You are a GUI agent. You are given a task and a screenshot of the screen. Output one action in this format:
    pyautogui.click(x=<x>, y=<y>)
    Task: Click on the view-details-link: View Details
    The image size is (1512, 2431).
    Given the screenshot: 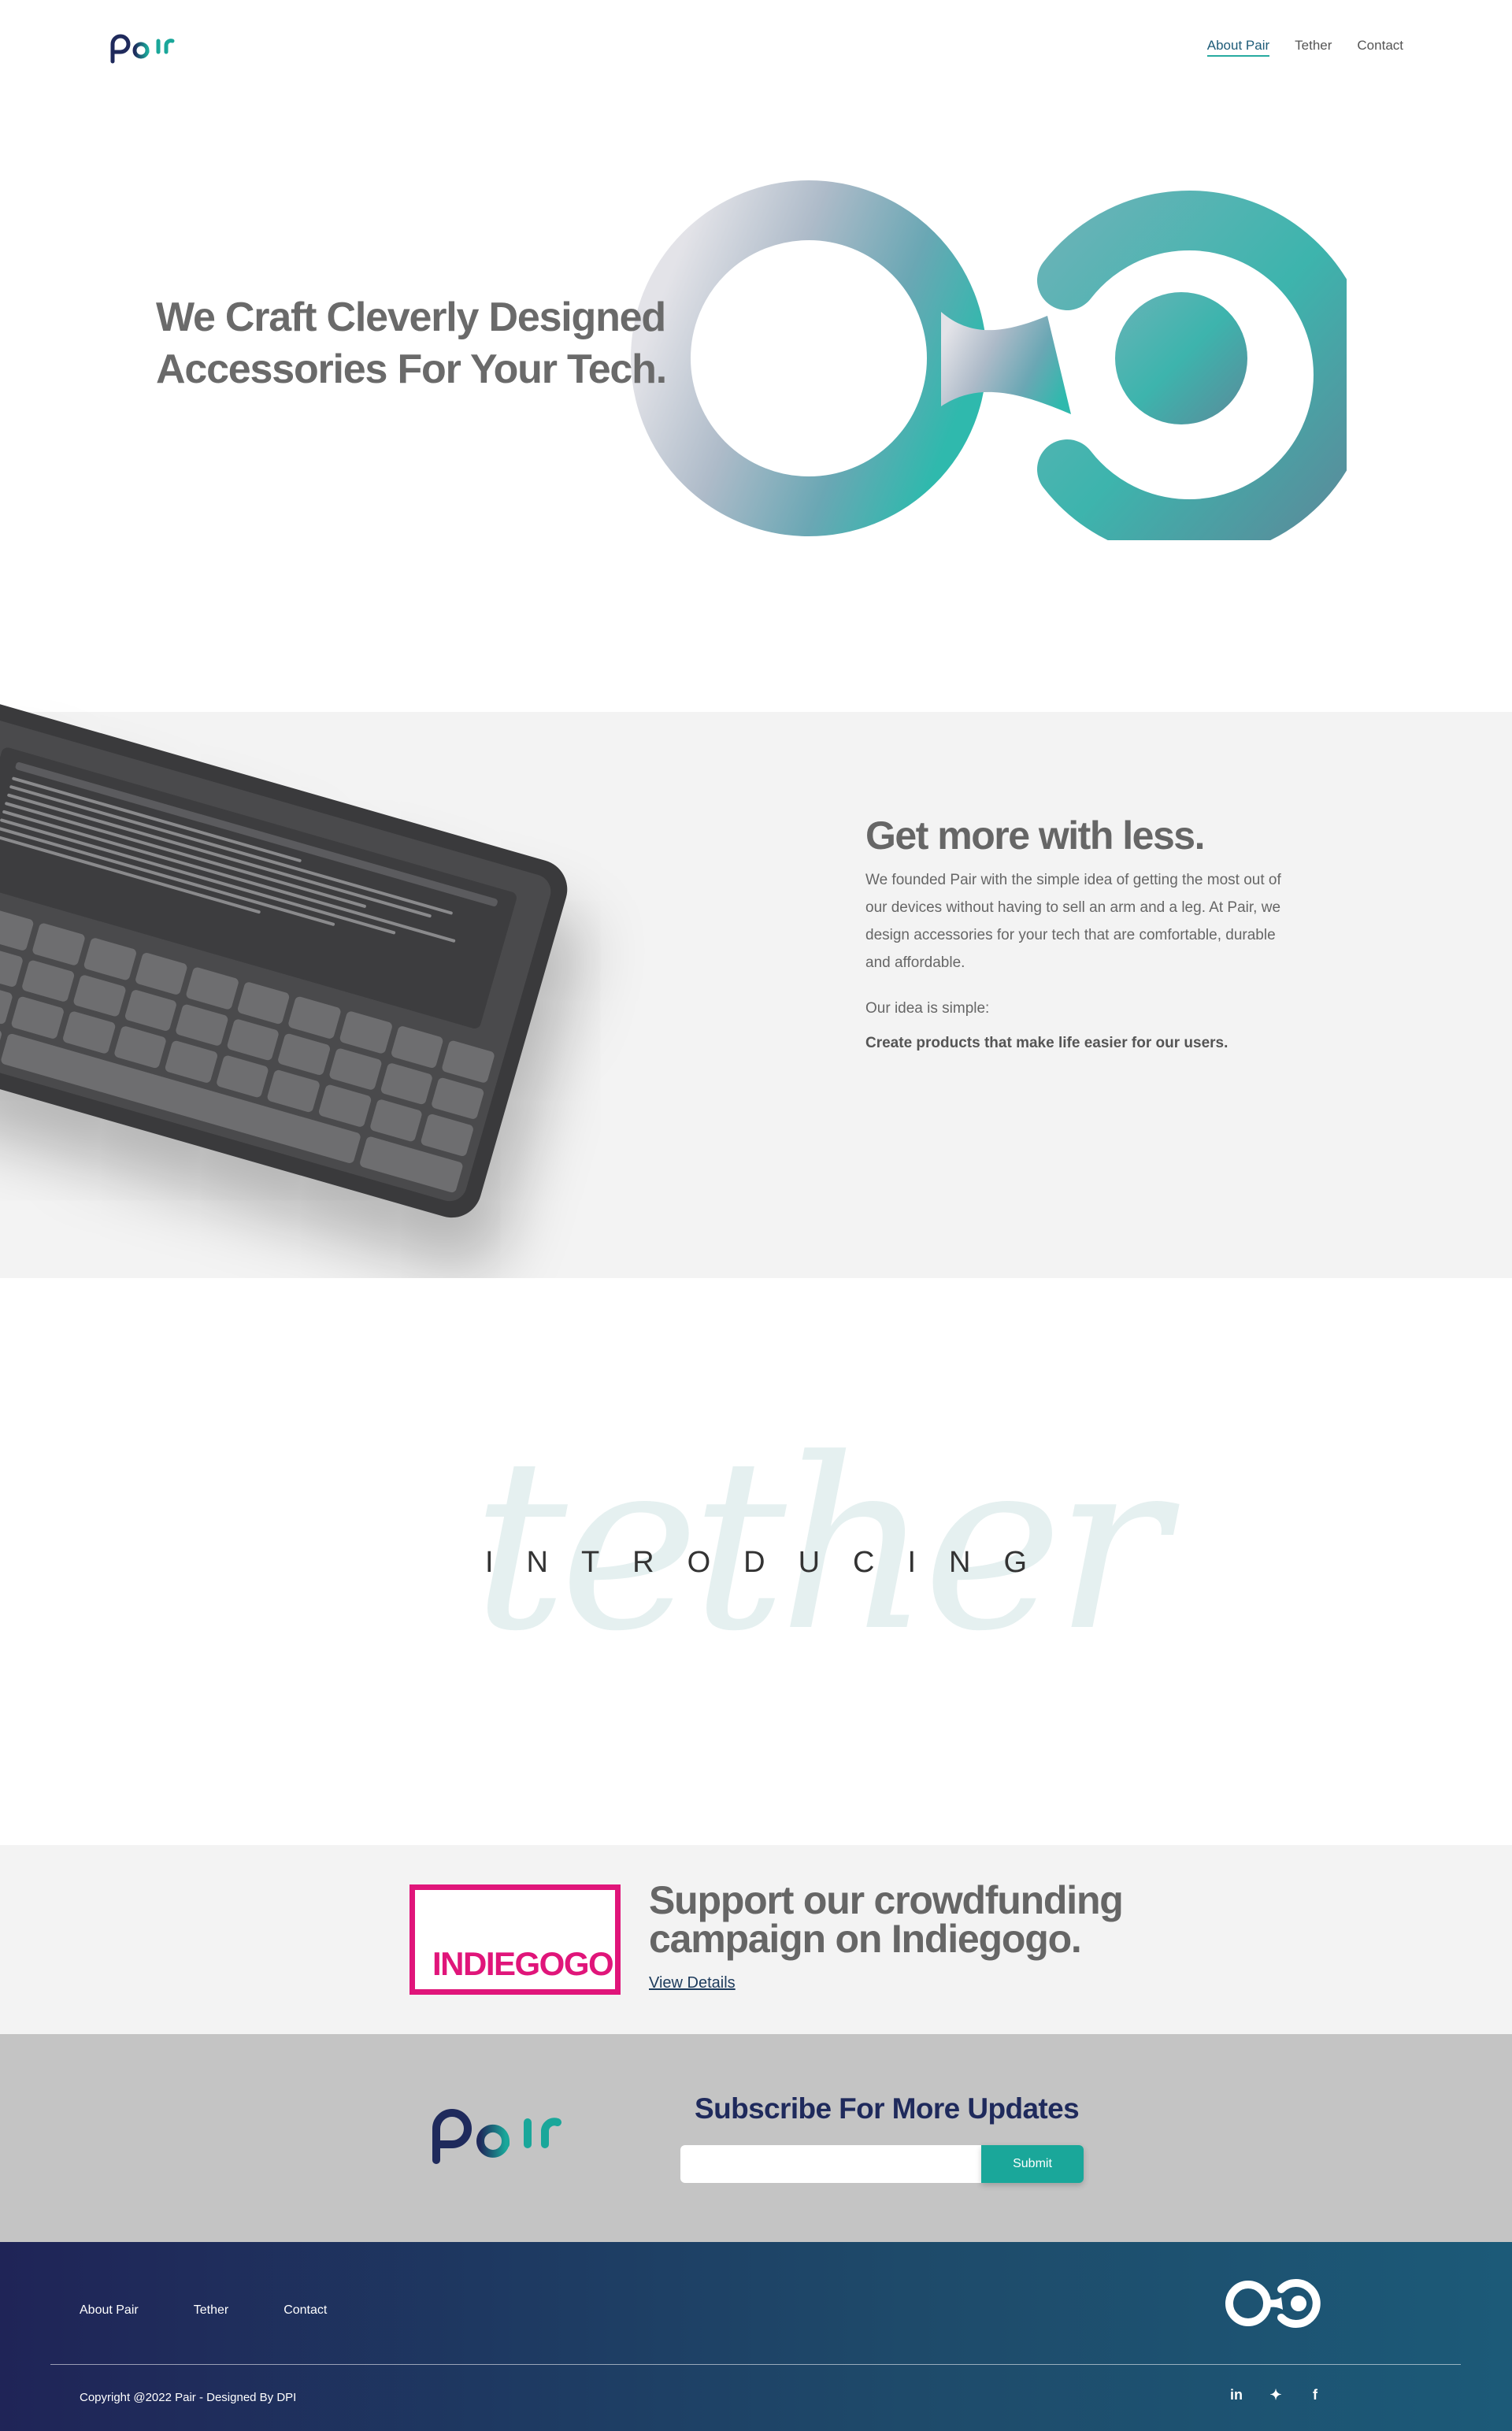 What is the action you would take?
    pyautogui.click(x=692, y=1983)
    